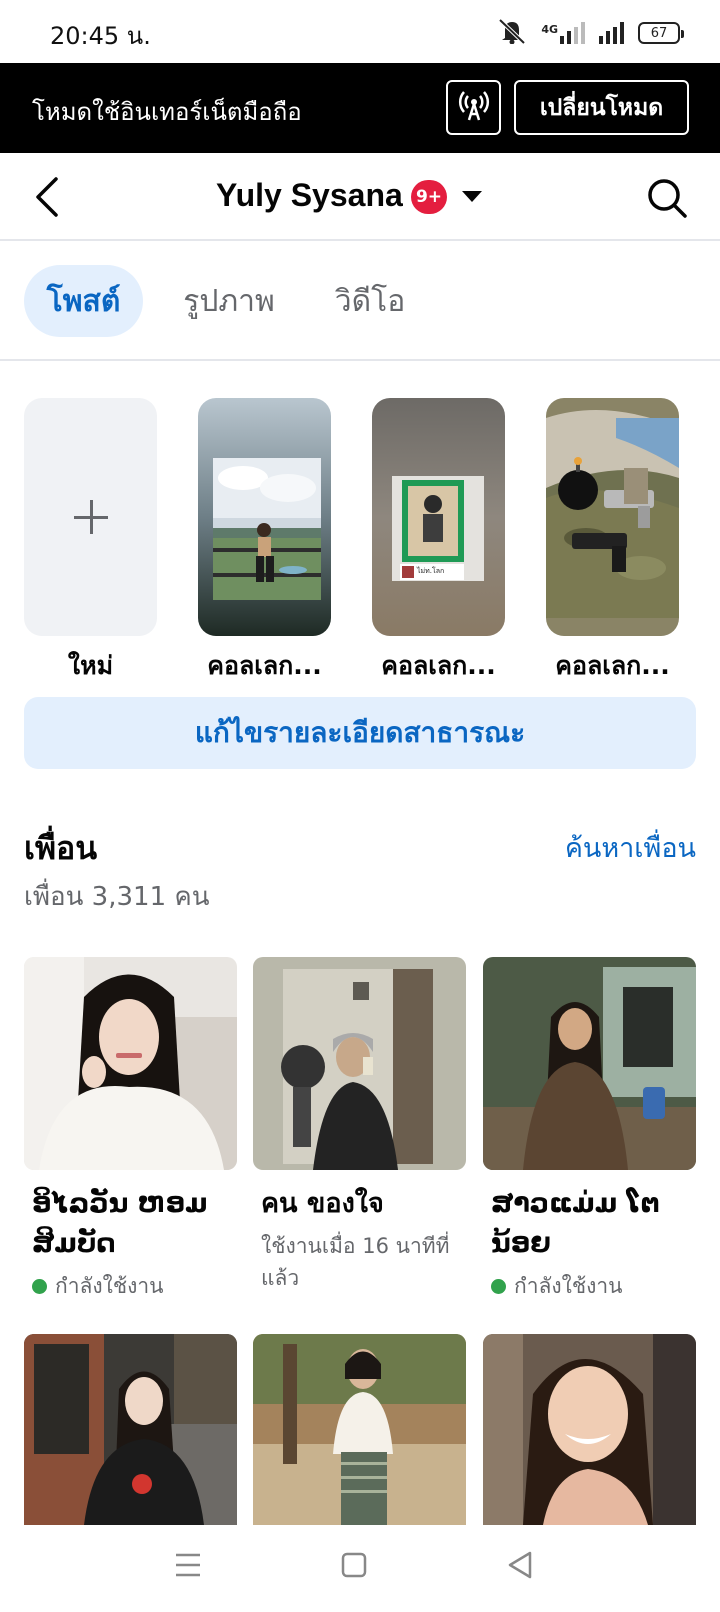 This screenshot has height=1612, width=720. What do you see at coordinates (61, 848) in the screenshot?
I see `friends-section-title: เพื่อน` at bounding box center [61, 848].